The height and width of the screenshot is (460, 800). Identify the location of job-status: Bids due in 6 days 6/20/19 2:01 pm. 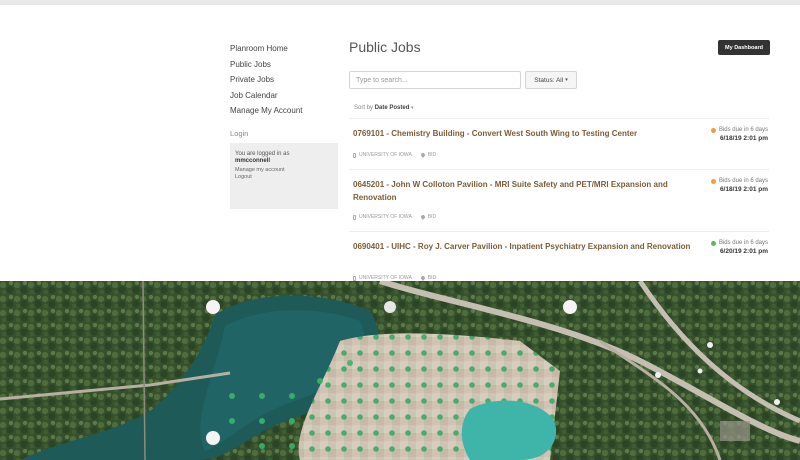
(739, 247).